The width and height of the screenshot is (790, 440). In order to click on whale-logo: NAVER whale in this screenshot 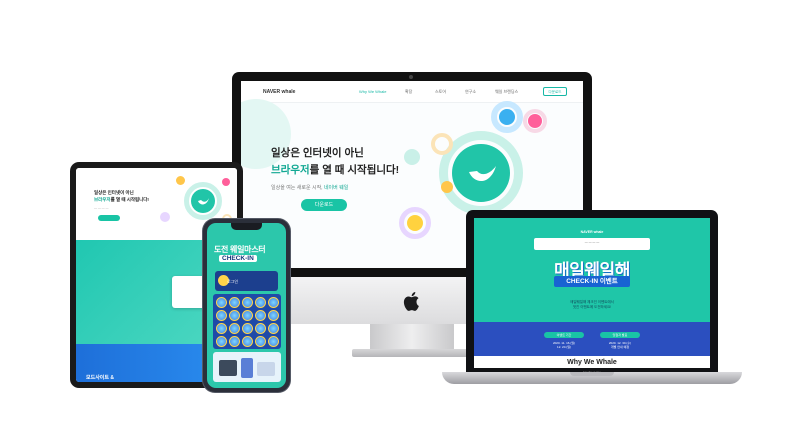, I will do `click(279, 92)`.